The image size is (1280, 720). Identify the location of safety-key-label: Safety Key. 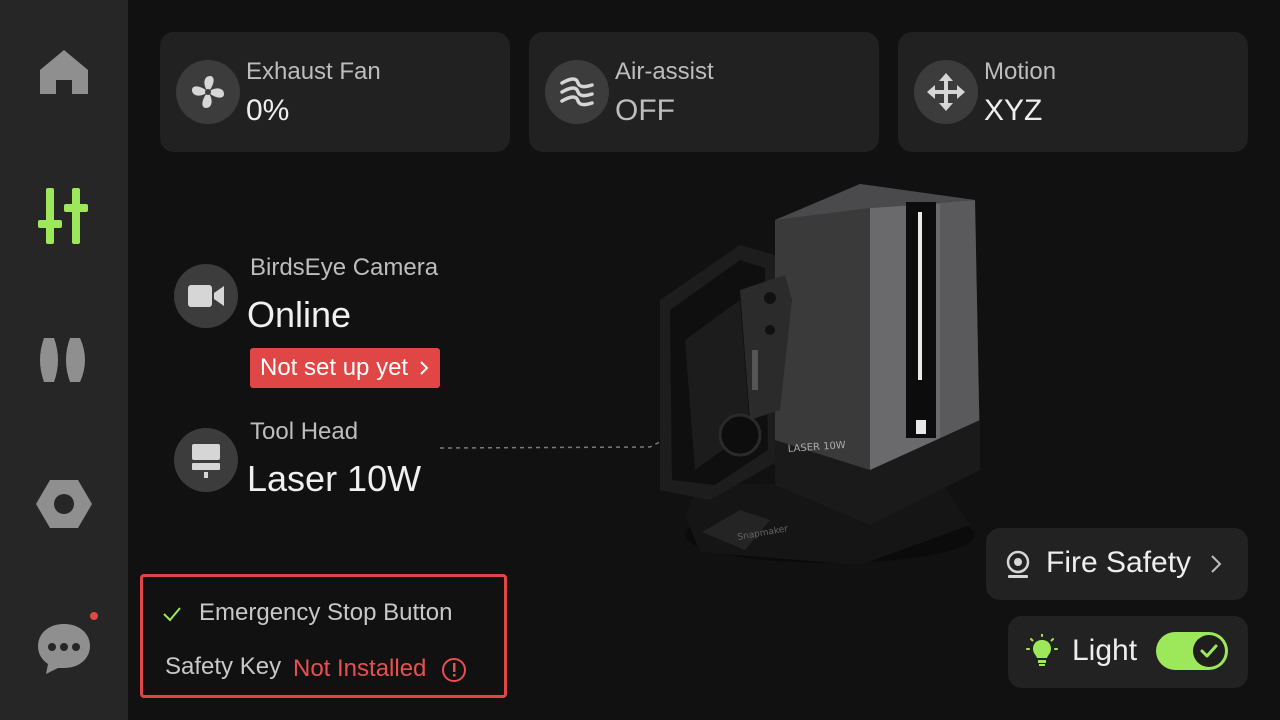
(223, 666).